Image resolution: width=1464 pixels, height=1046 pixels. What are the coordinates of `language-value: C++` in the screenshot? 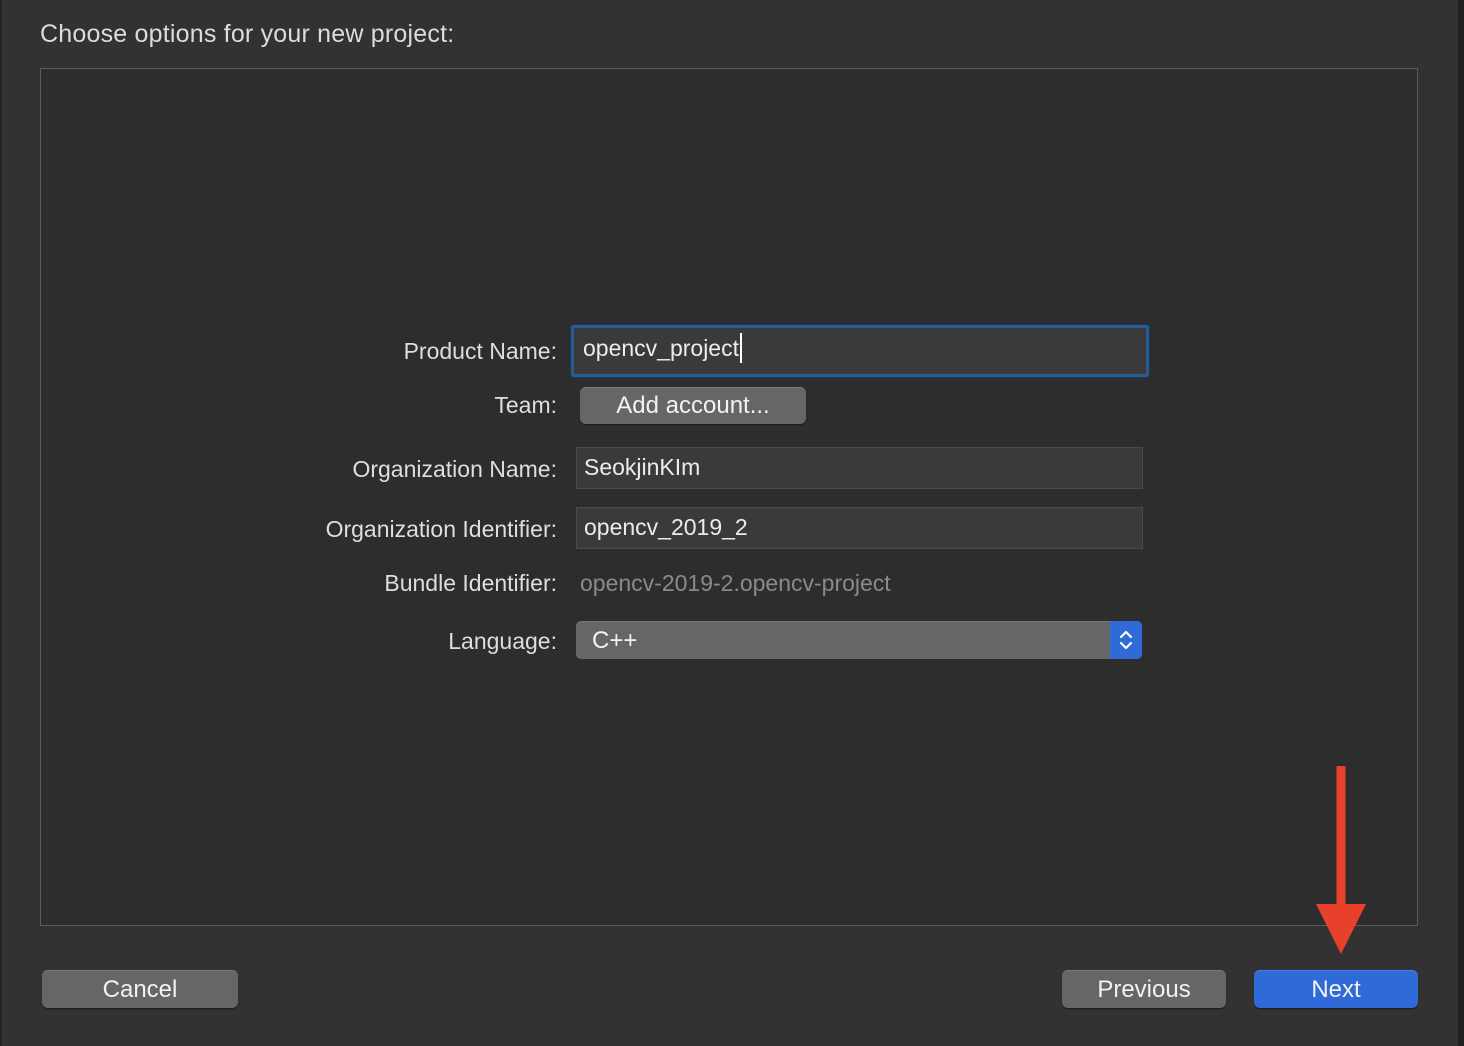 It's located at (615, 640).